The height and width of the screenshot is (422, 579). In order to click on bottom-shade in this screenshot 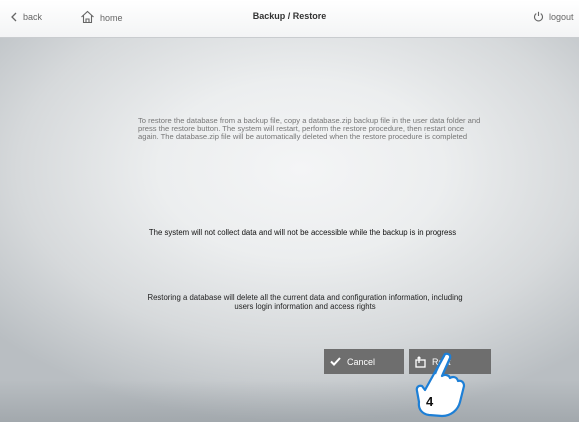, I will do `click(289, 401)`.